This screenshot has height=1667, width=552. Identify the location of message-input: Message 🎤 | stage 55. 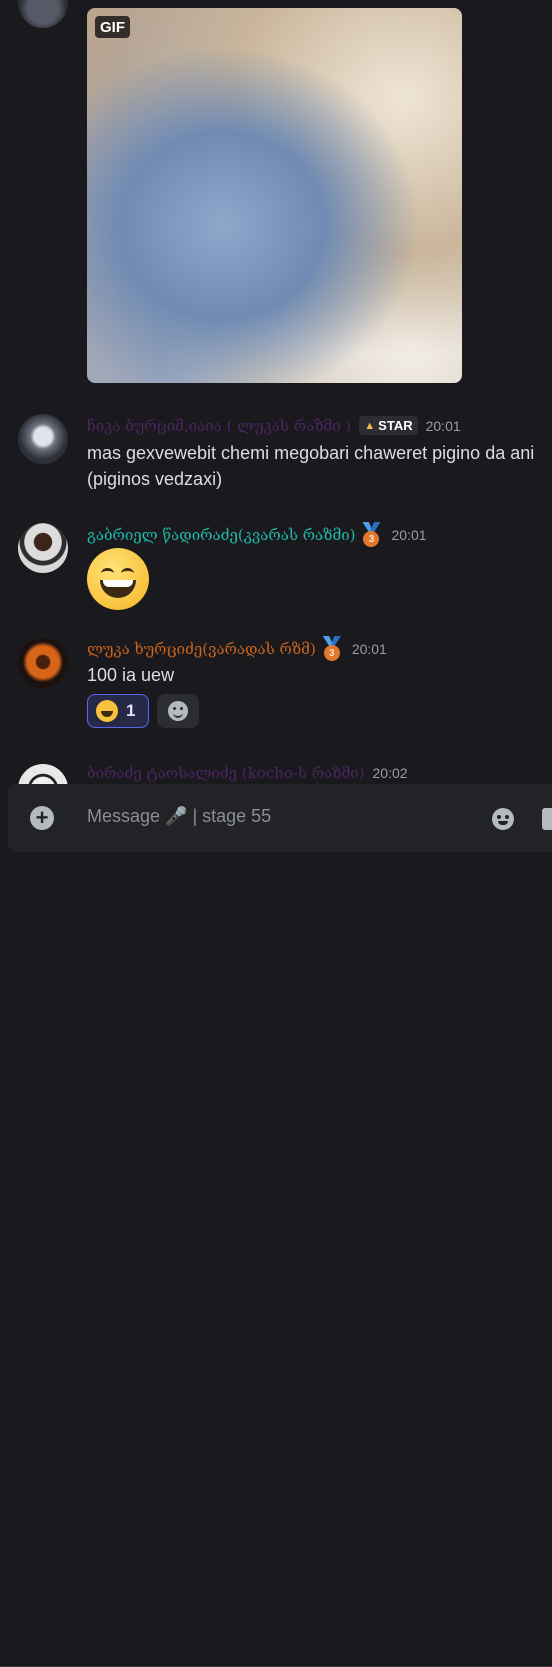
(179, 816).